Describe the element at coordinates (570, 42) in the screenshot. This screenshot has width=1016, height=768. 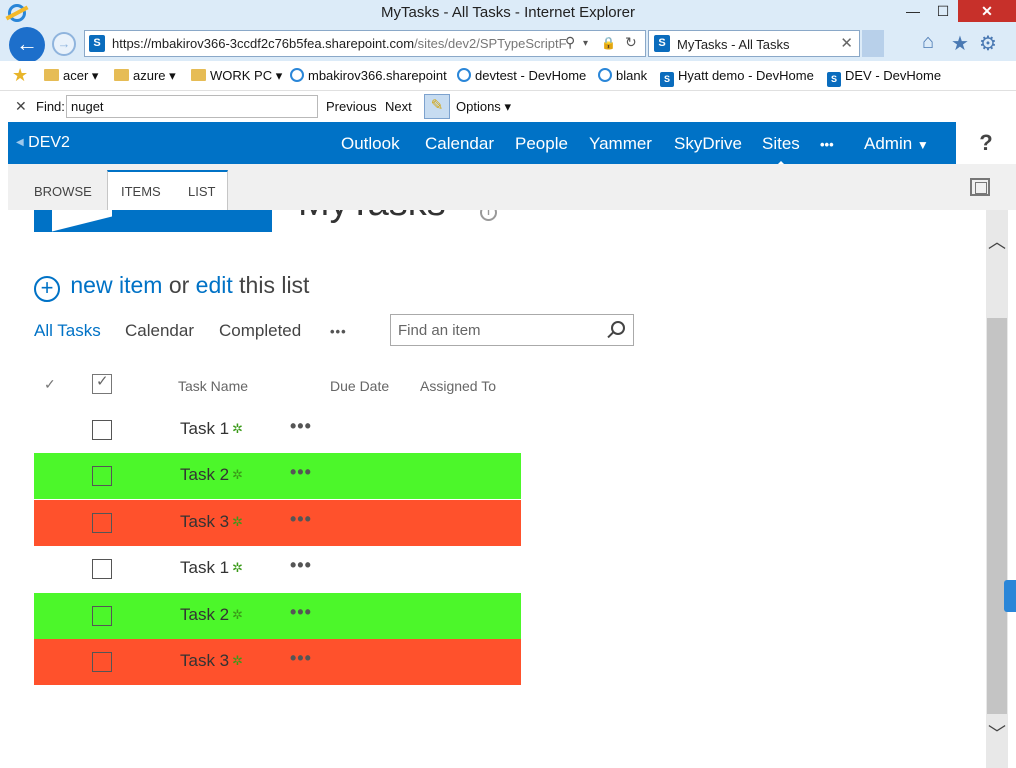
I see `search-icon: ⚲` at that location.